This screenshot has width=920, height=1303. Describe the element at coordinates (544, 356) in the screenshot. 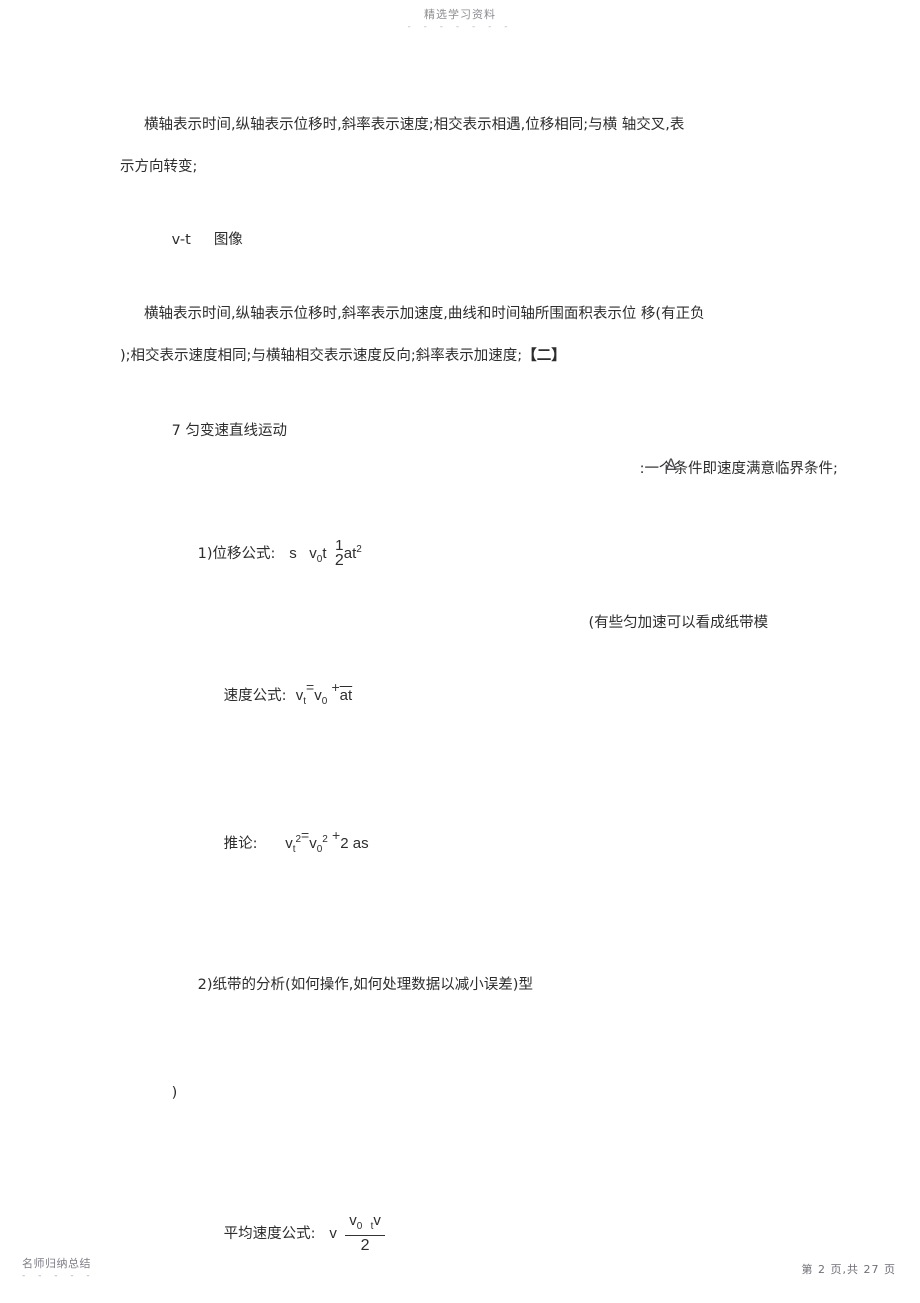

I see `section-bracket-two: 【二】` at that location.